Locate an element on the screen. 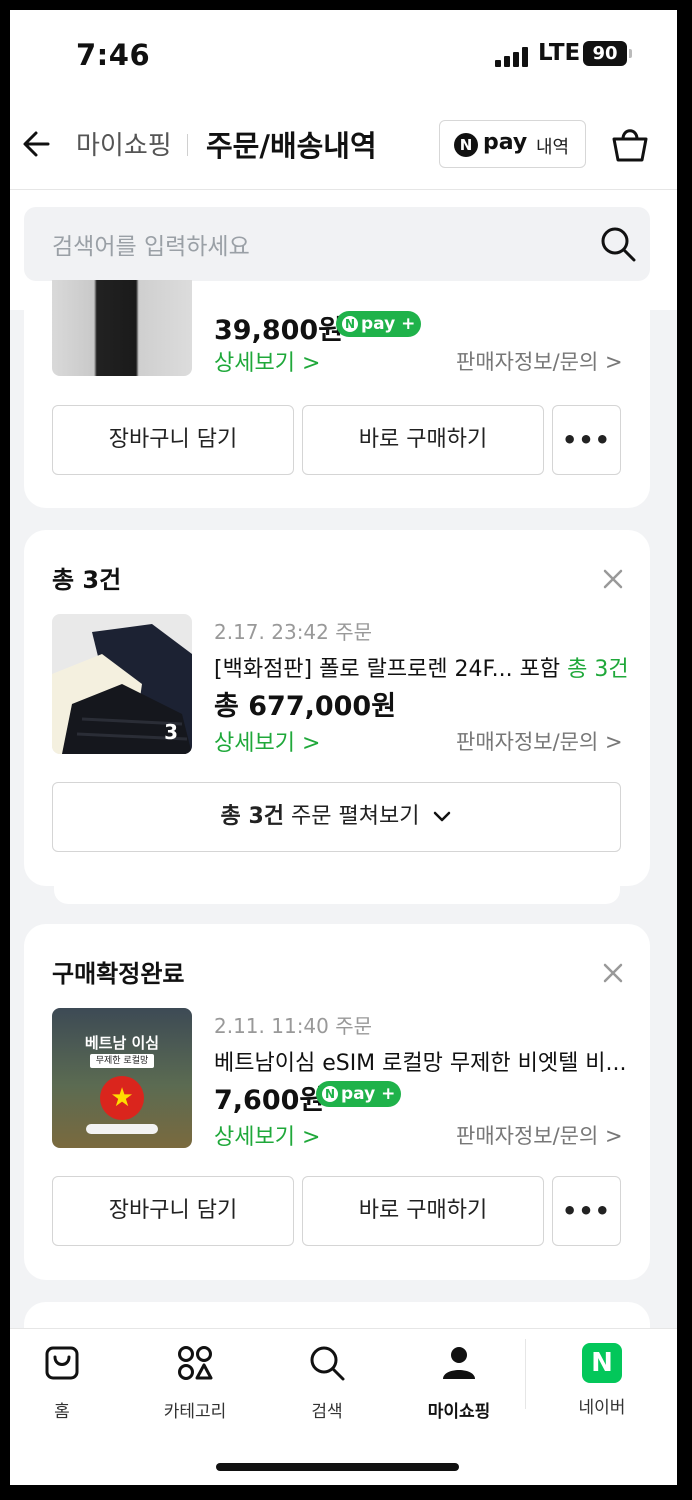 This screenshot has width=692, height=1500. vietnam-flag-icon: ★ is located at coordinates (122, 1098).